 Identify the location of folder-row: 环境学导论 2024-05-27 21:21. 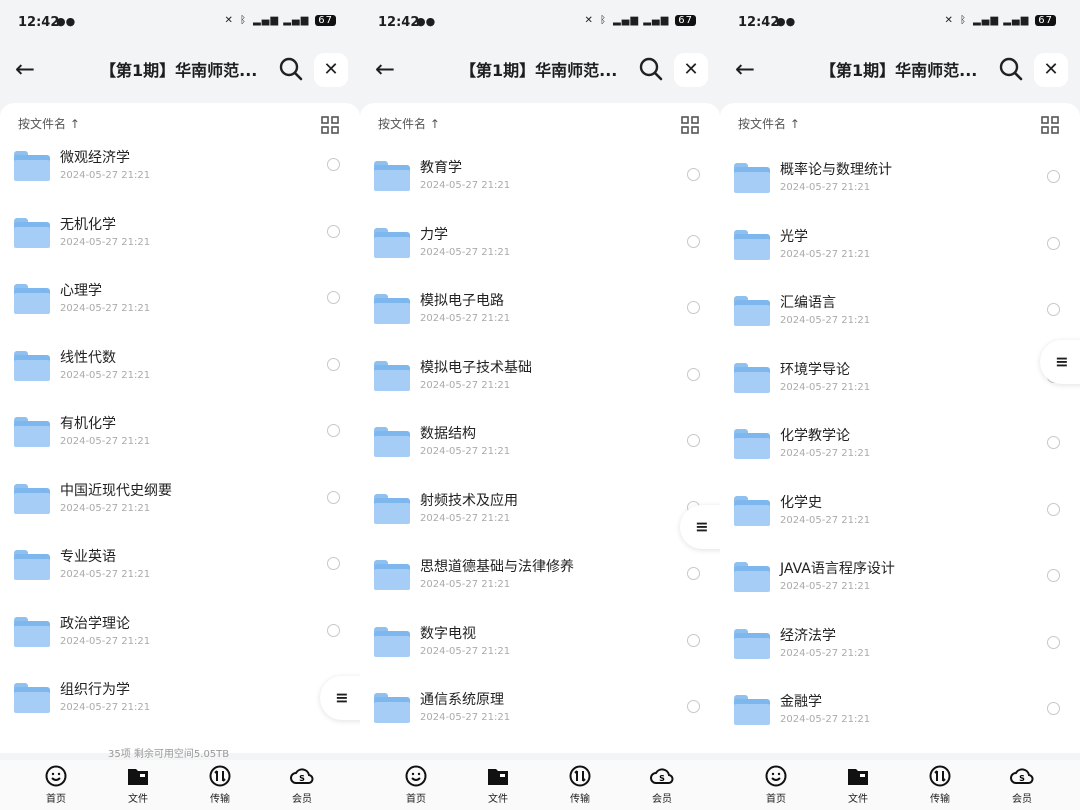
(900, 395).